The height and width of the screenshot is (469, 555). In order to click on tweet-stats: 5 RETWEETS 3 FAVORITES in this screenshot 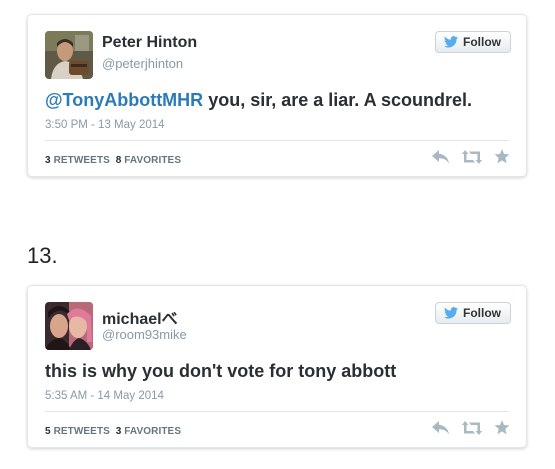, I will do `click(113, 431)`.